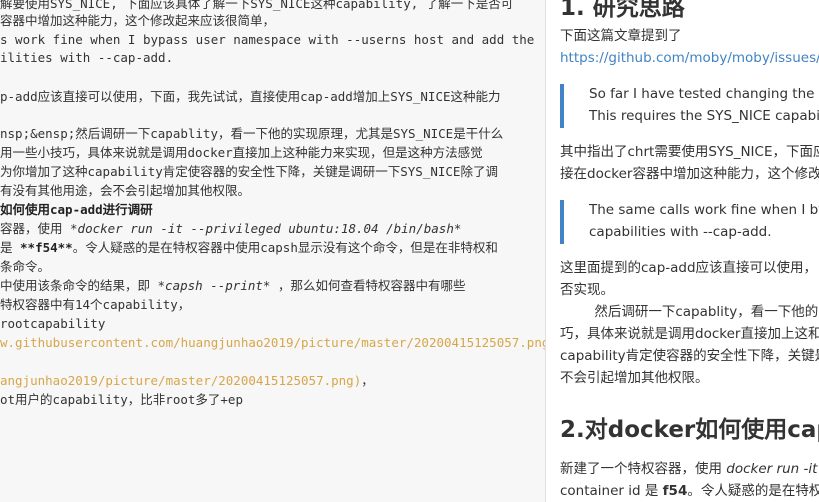  What do you see at coordinates (689, 430) in the screenshot?
I see `preview-heading-2: 2.对docker如何使用capa` at bounding box center [689, 430].